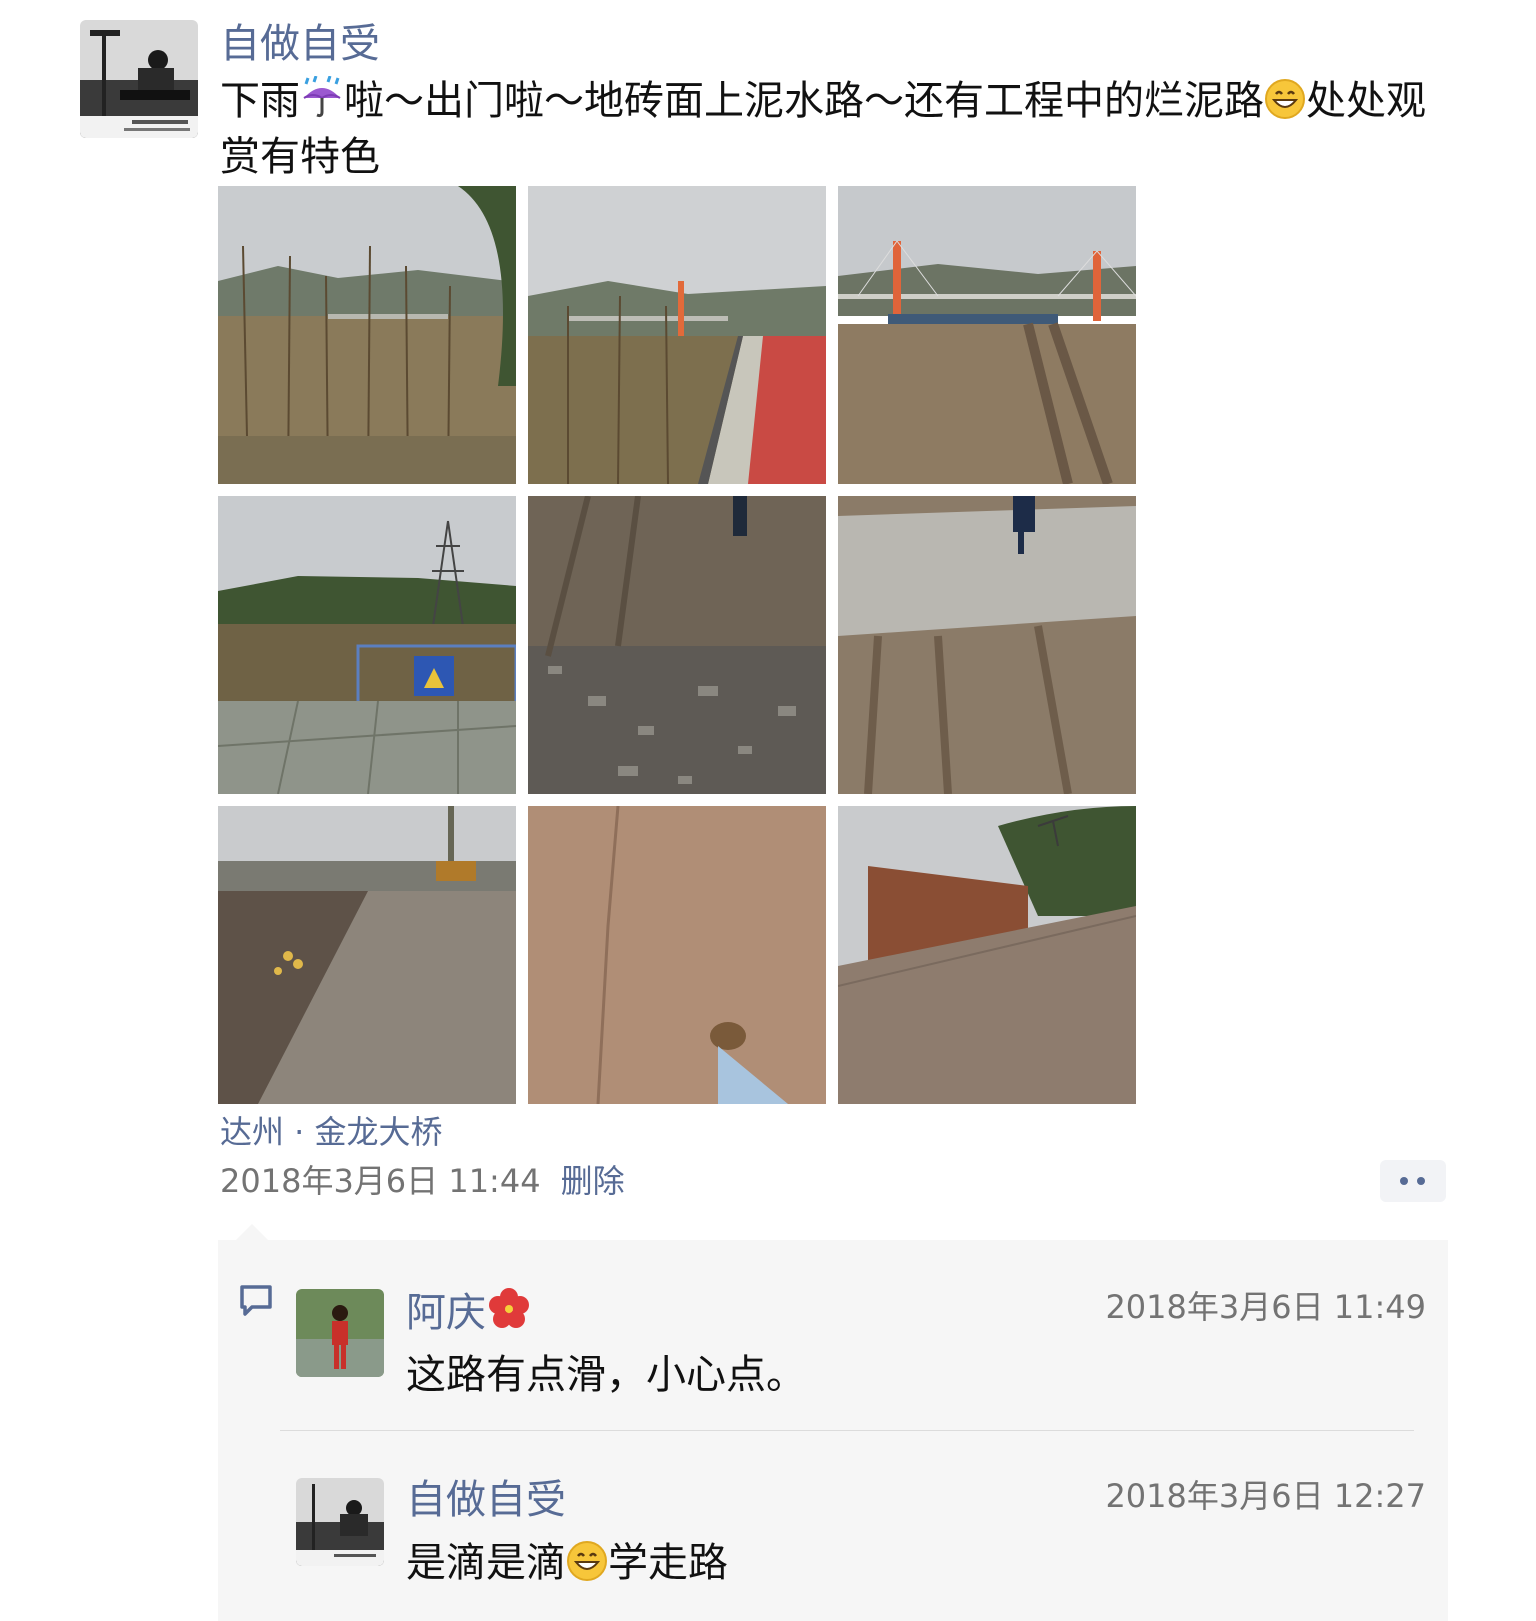 The image size is (1536, 1621). What do you see at coordinates (677, 955) in the screenshot?
I see `photo-foot-on-mud` at bounding box center [677, 955].